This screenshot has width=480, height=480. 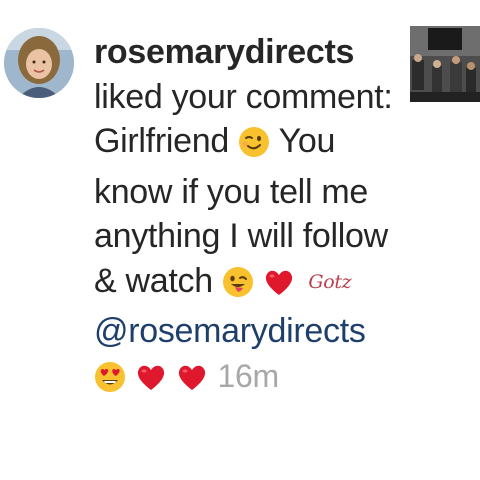 What do you see at coordinates (39, 63) in the screenshot?
I see `profile-avatar` at bounding box center [39, 63].